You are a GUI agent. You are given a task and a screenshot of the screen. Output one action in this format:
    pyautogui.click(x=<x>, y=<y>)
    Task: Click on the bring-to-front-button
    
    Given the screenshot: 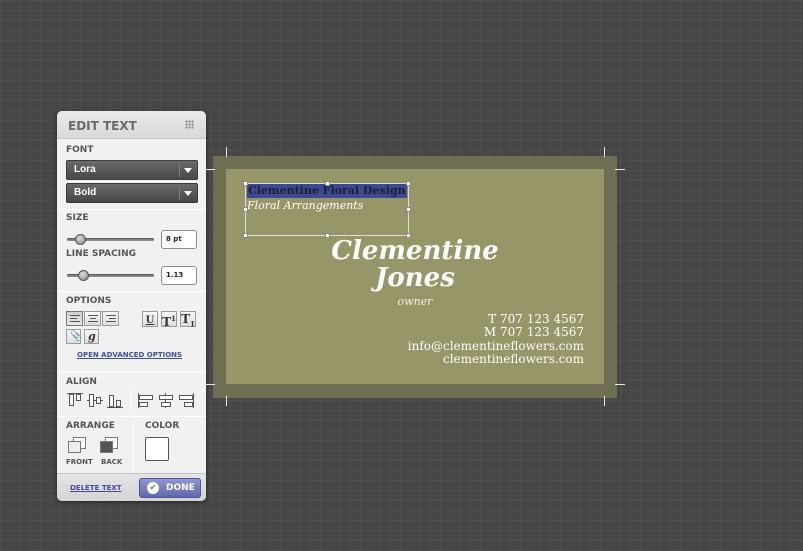 What is the action you would take?
    pyautogui.click(x=77, y=445)
    